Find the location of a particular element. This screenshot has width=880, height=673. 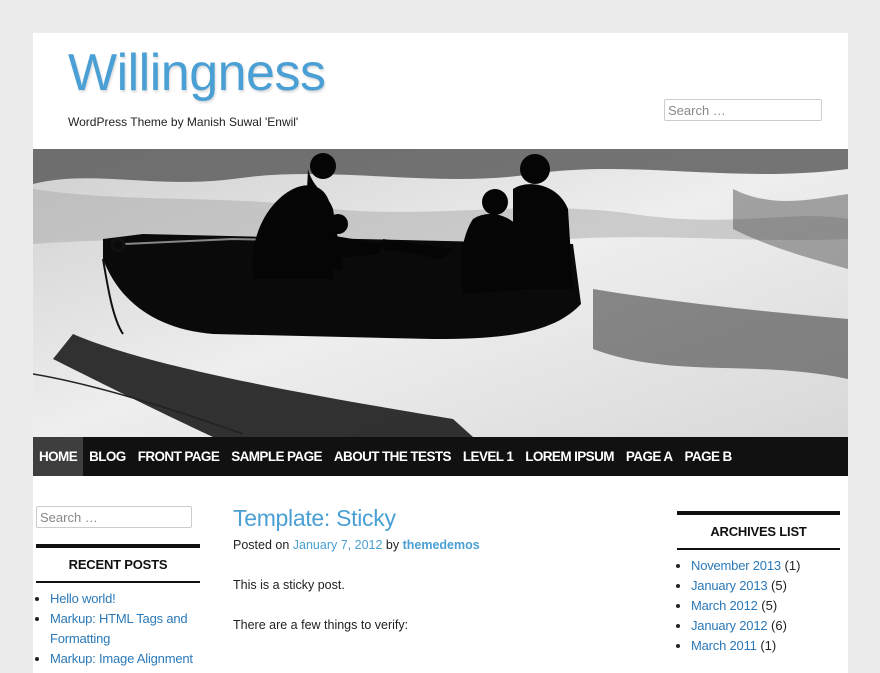

archives-title: ARCHIVES LIST is located at coordinates (758, 530).